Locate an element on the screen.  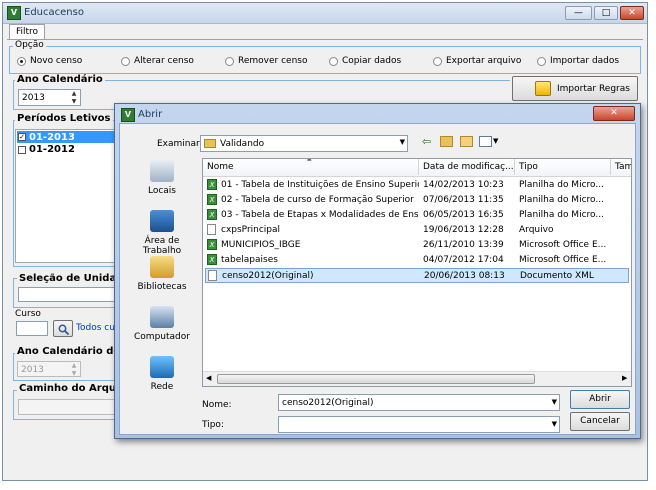
curso-search-button is located at coordinates (63, 328).